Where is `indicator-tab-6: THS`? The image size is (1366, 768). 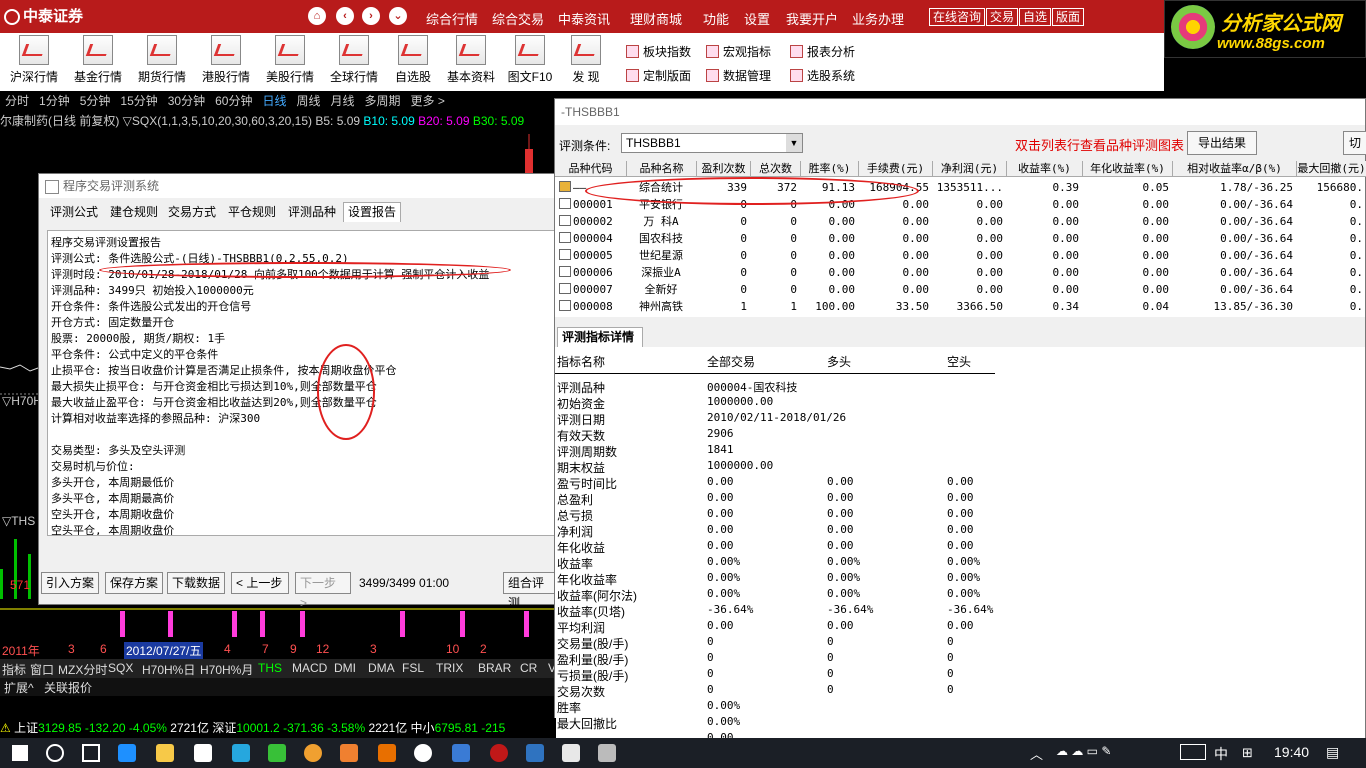
indicator-tab-6: THS is located at coordinates (270, 668).